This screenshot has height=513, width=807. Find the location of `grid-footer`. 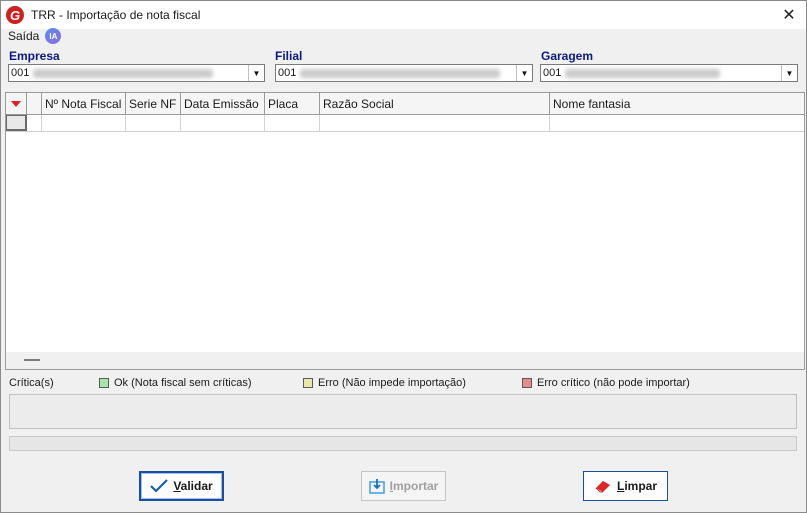

grid-footer is located at coordinates (405, 360).